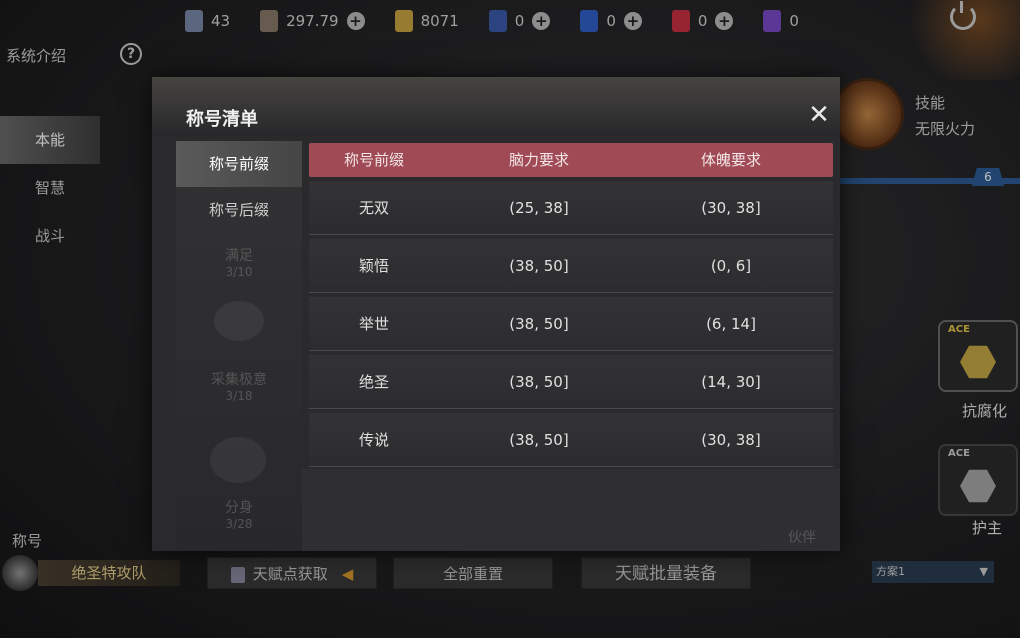 The height and width of the screenshot is (638, 1020). What do you see at coordinates (571, 510) in the screenshot?
I see `dialog-footer-area: 伙伴` at bounding box center [571, 510].